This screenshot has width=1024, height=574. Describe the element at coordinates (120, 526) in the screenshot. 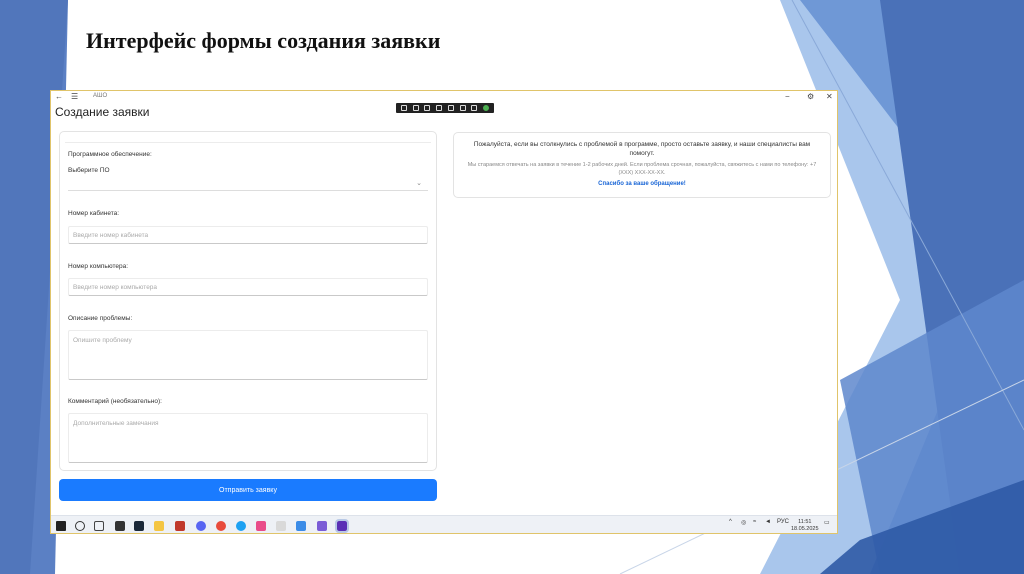

I see `terminal-icon` at that location.